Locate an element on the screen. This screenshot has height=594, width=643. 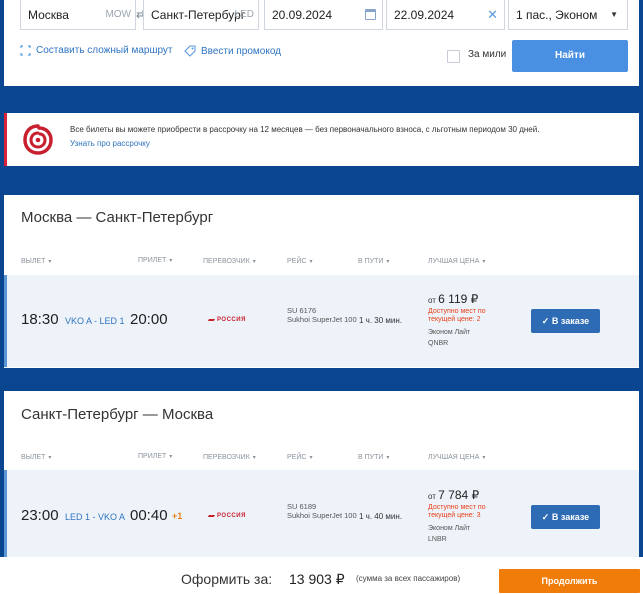
flight-info: SU 6189 Sukhoi SuperJet 100 is located at coordinates (322, 511).